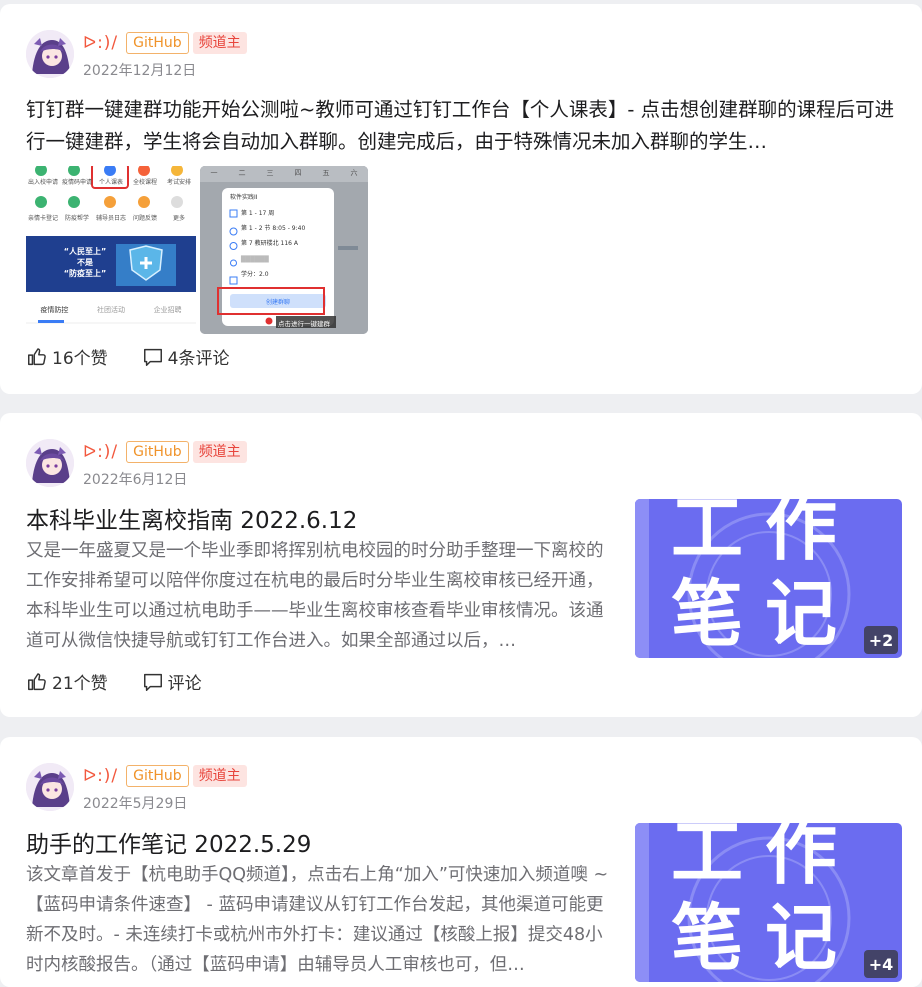  What do you see at coordinates (255, 259) in the screenshot?
I see `course-teacher: ██████` at bounding box center [255, 259].